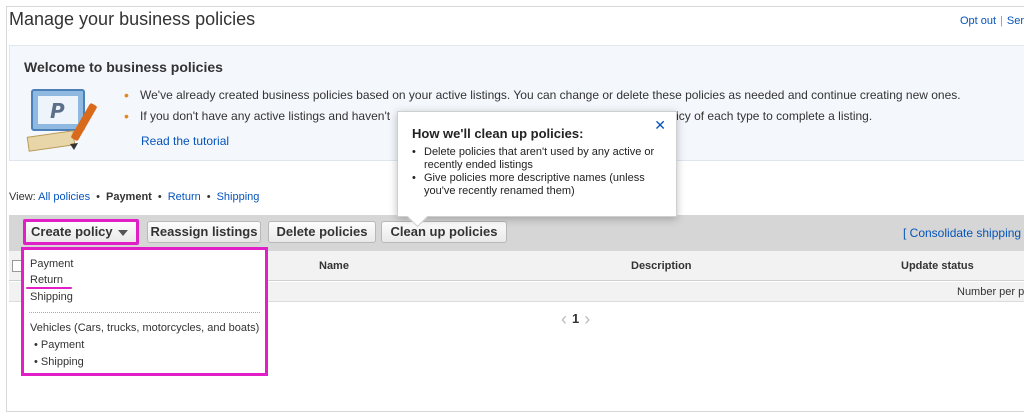 The image size is (1024, 418). I want to click on menu-item-payment: Payment, so click(51, 264).